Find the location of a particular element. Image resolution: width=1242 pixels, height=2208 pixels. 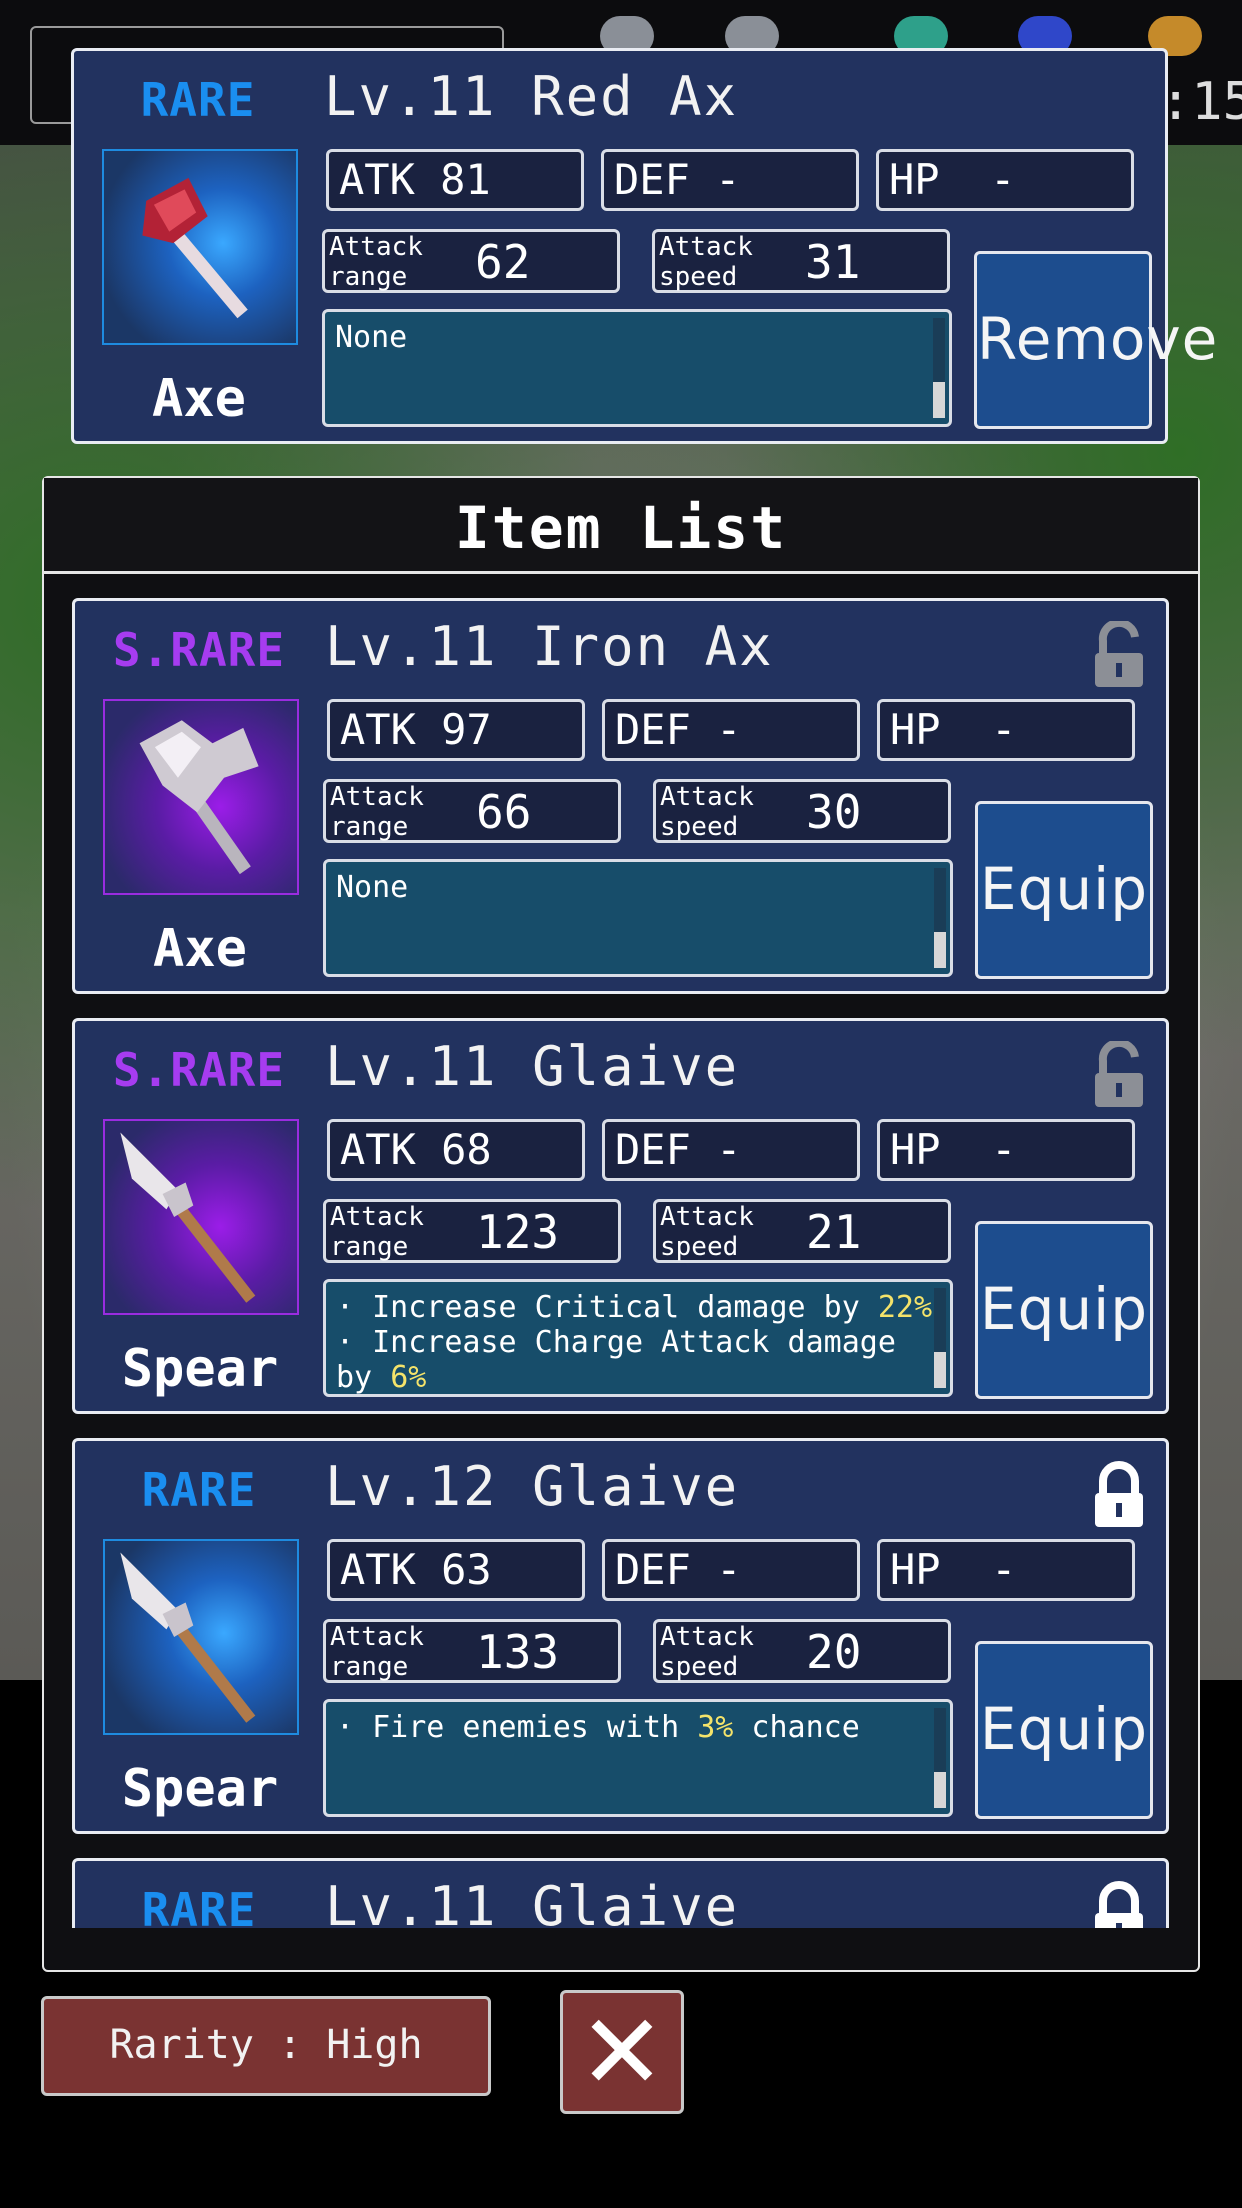

effect-text: · Fire enemies with is located at coordinates (517, 1727).